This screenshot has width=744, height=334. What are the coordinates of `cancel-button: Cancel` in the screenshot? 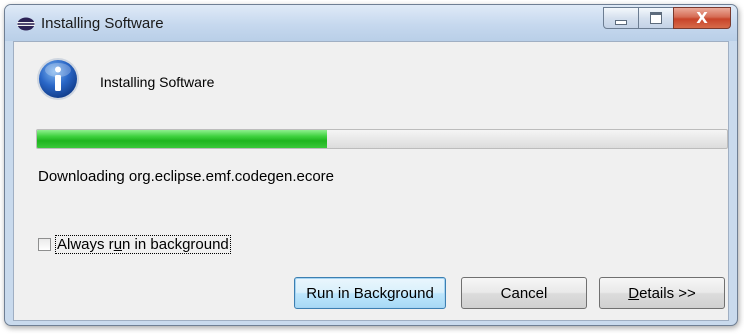 It's located at (524, 293).